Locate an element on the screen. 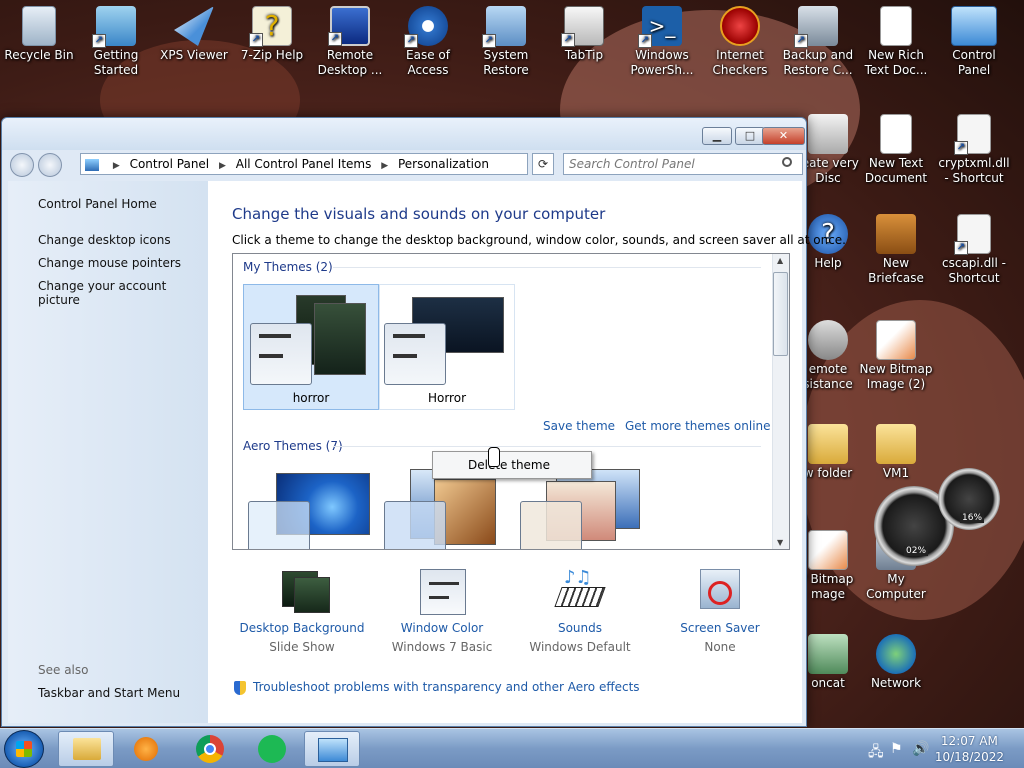 The height and width of the screenshot is (768, 1024). taskbar-spotify is located at coordinates (272, 749).